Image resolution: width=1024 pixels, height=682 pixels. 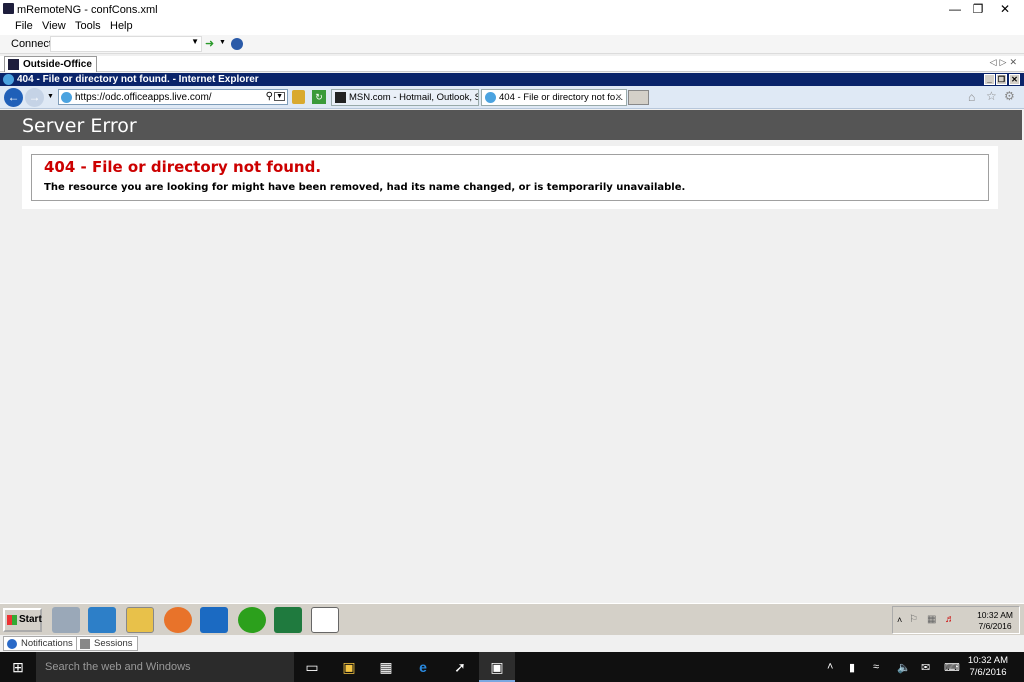 What do you see at coordinates (460, 667) in the screenshot?
I see `app-icon: ➚` at bounding box center [460, 667].